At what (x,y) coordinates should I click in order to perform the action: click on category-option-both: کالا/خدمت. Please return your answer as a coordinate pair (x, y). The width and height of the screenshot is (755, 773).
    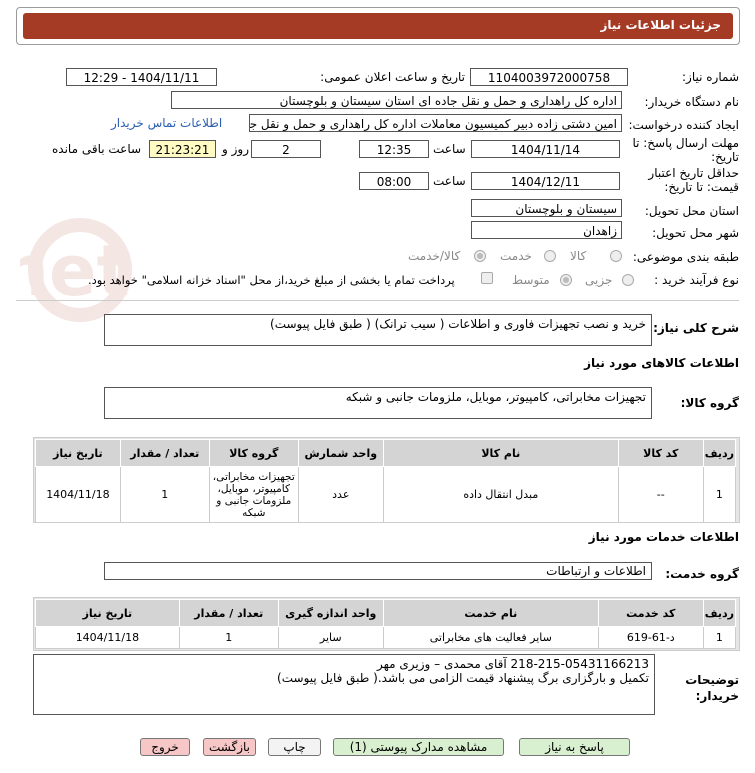
    Looking at the image, I should click on (434, 256).